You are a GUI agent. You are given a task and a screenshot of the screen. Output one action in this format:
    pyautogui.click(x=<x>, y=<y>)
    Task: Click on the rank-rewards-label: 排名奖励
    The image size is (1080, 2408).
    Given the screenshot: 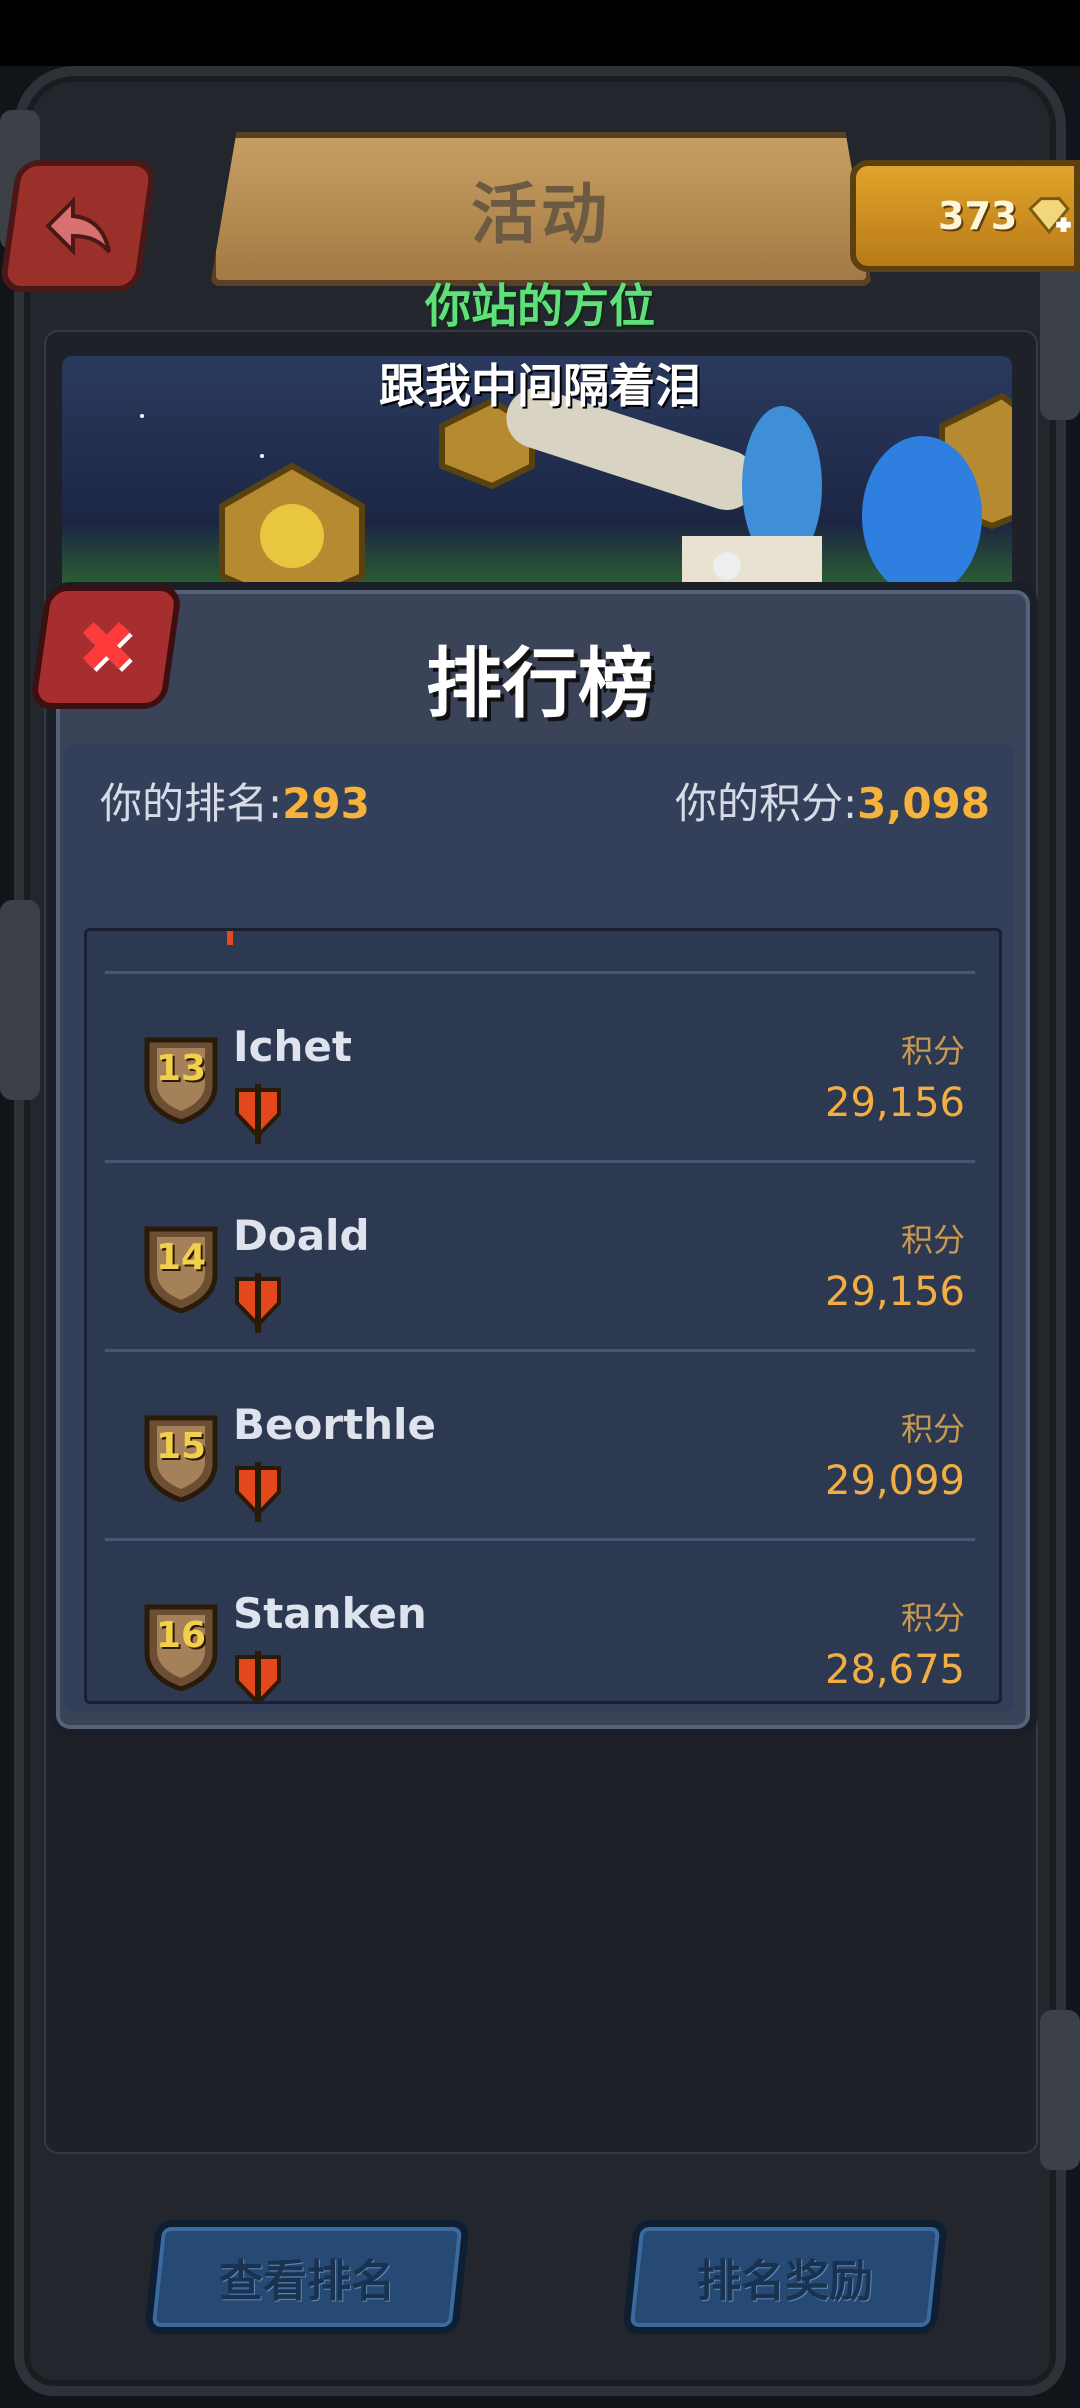 What is the action you would take?
    pyautogui.click(x=785, y=2281)
    